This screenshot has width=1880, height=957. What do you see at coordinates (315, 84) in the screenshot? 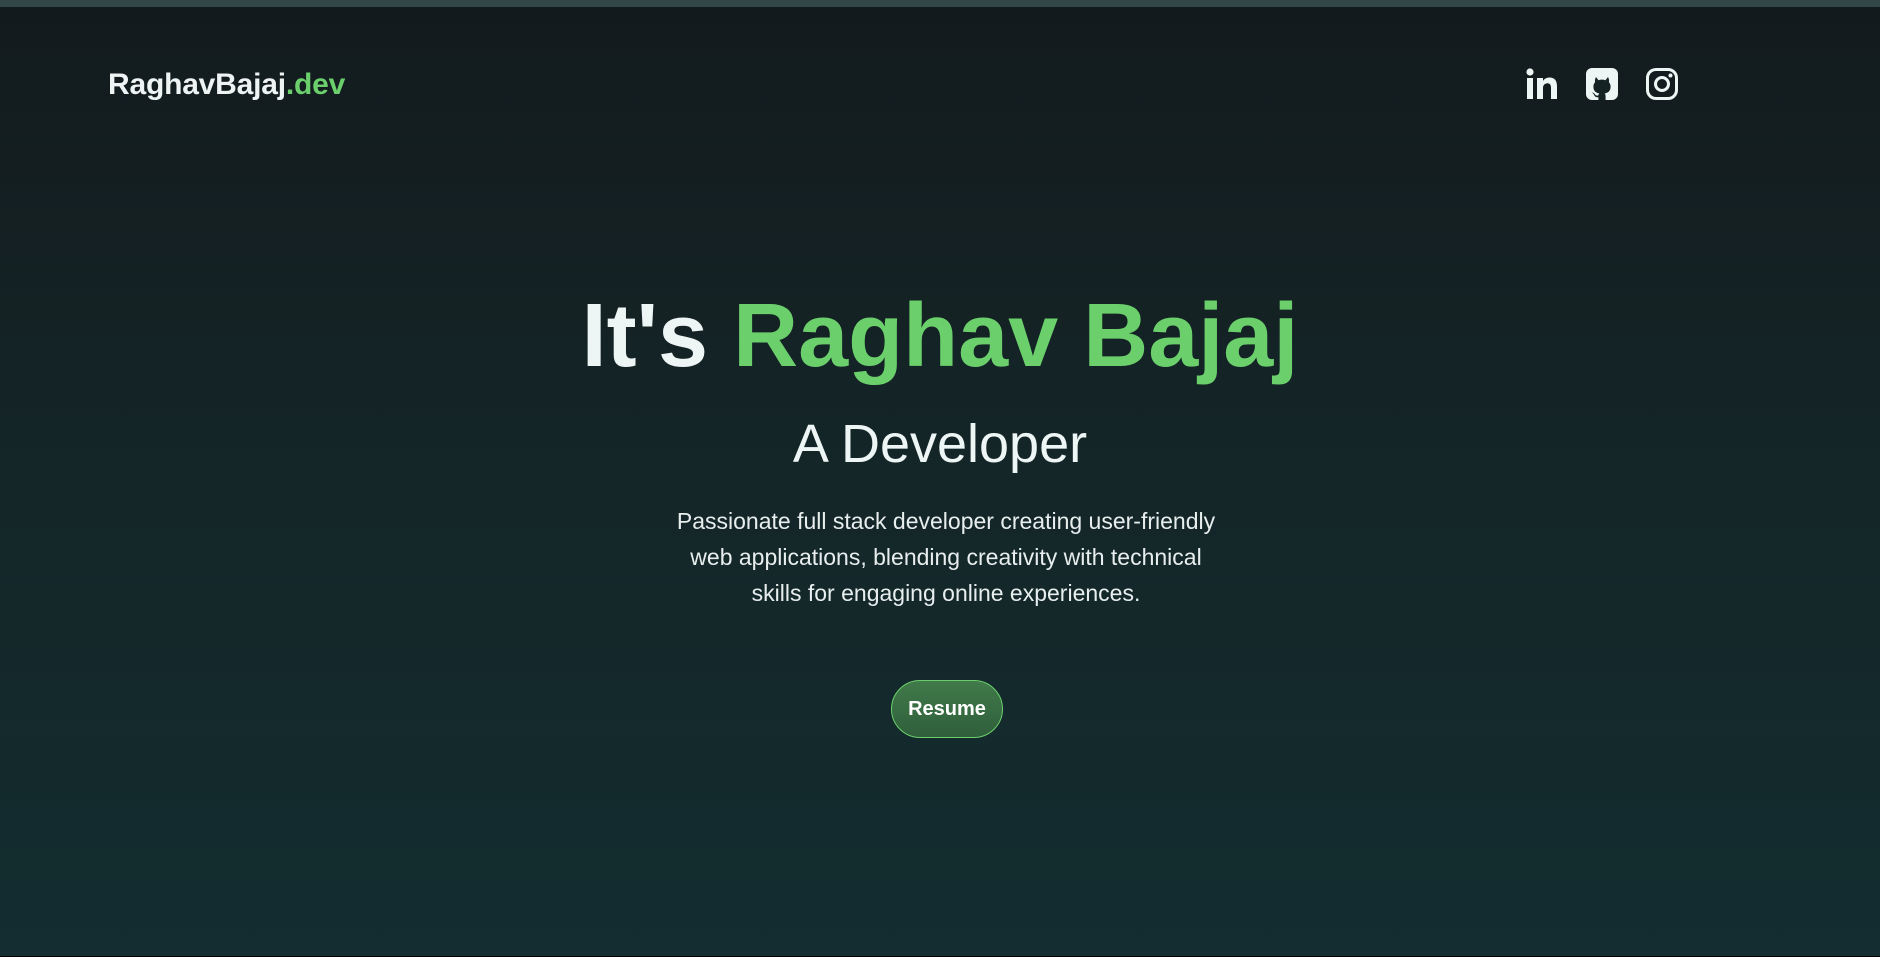
I see `logo-suffix: .dev` at bounding box center [315, 84].